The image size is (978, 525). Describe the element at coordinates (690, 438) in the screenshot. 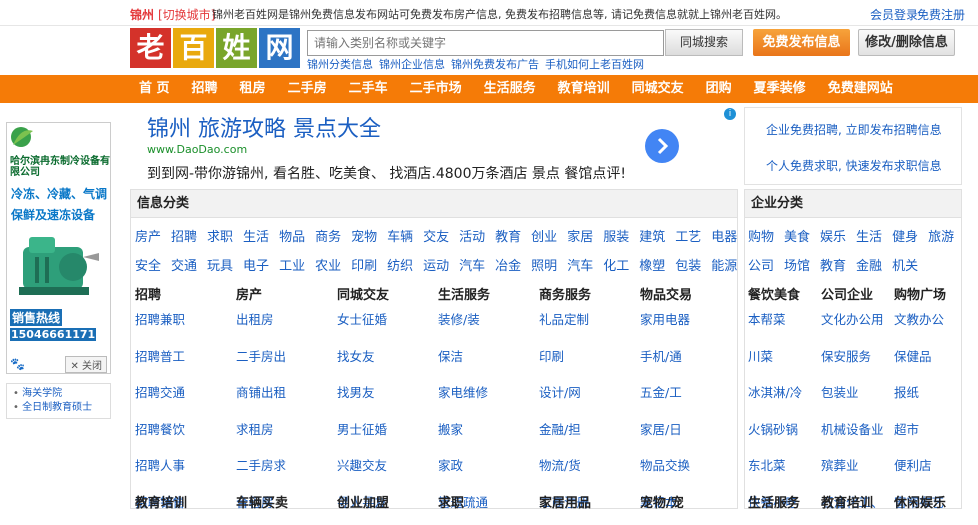

I see `category-link: 家居/日` at that location.